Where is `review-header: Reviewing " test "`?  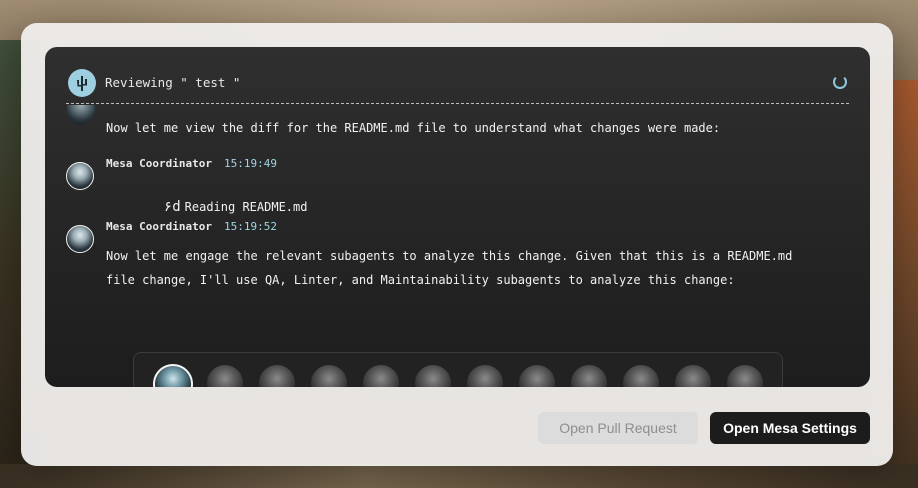
review-header: Reviewing " test " is located at coordinates (457, 85).